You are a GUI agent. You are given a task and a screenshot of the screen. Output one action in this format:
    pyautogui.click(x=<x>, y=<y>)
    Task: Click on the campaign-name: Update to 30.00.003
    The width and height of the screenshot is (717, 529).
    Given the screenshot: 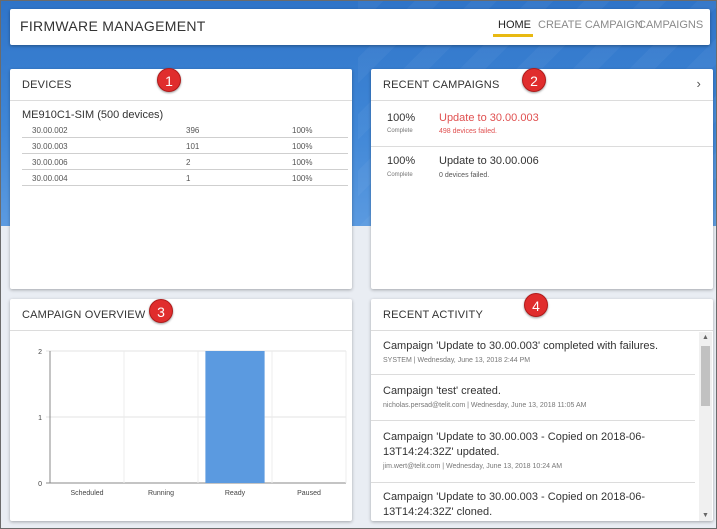 What is the action you would take?
    pyautogui.click(x=489, y=118)
    